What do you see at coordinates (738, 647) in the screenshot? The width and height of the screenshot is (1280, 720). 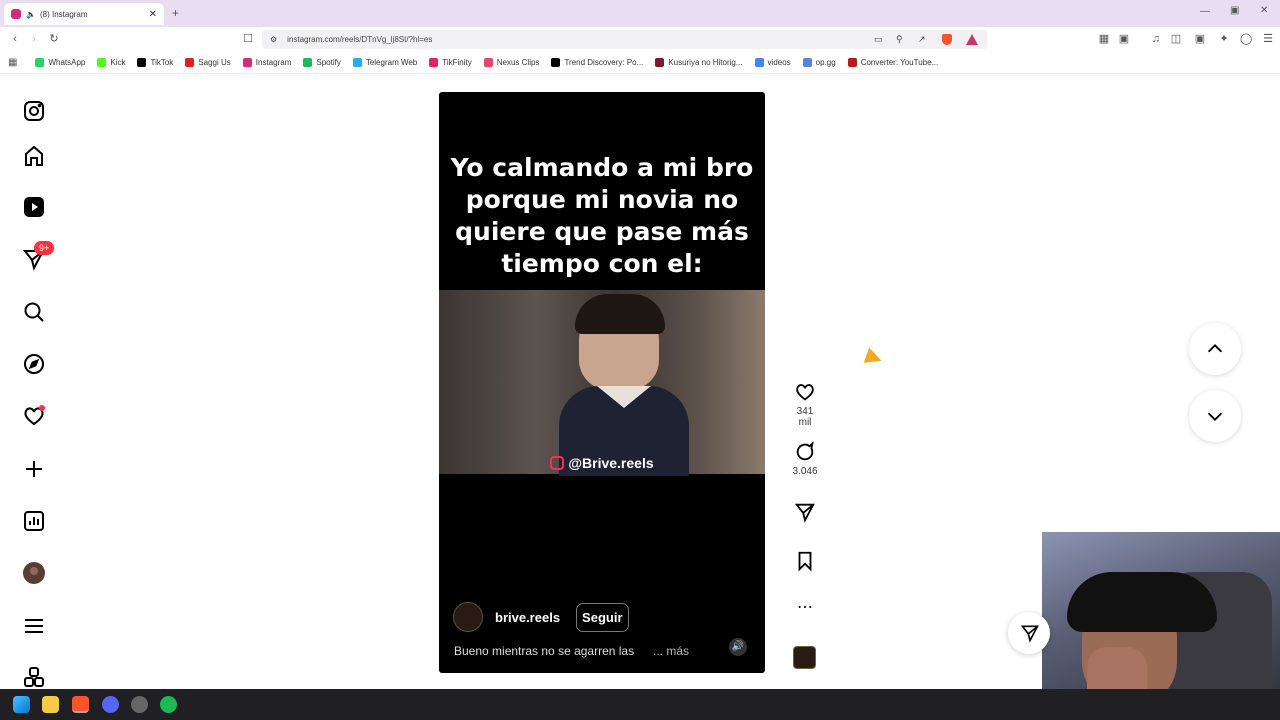 I see `sound-toggle-icon: 🔊` at bounding box center [738, 647].